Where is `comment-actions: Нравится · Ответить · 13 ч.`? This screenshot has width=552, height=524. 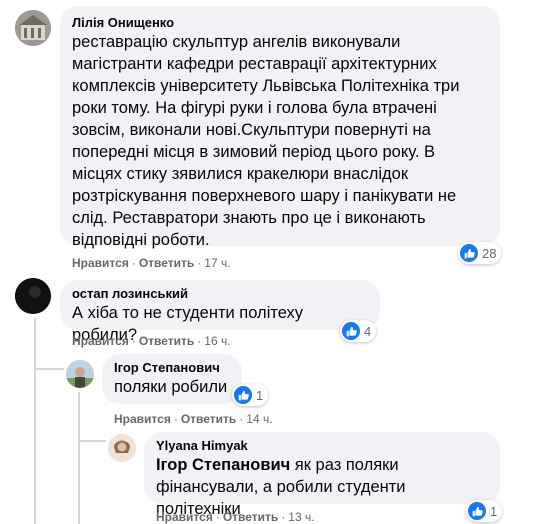 comment-actions: Нравится · Ответить · 13 ч. is located at coordinates (235, 517).